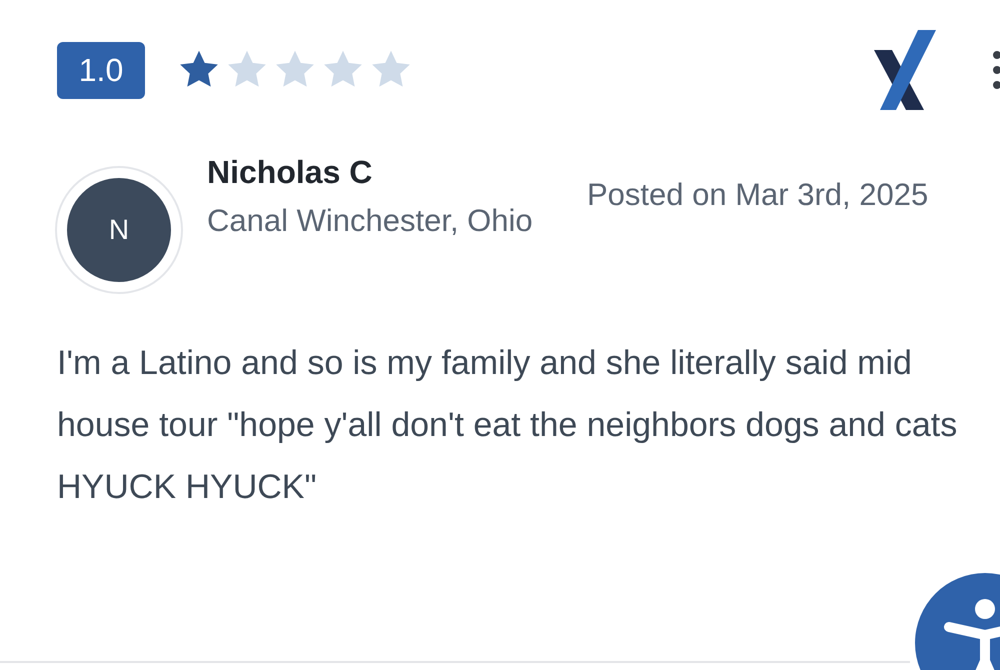 This screenshot has width=1000, height=670. I want to click on logo-icon, so click(904, 70).